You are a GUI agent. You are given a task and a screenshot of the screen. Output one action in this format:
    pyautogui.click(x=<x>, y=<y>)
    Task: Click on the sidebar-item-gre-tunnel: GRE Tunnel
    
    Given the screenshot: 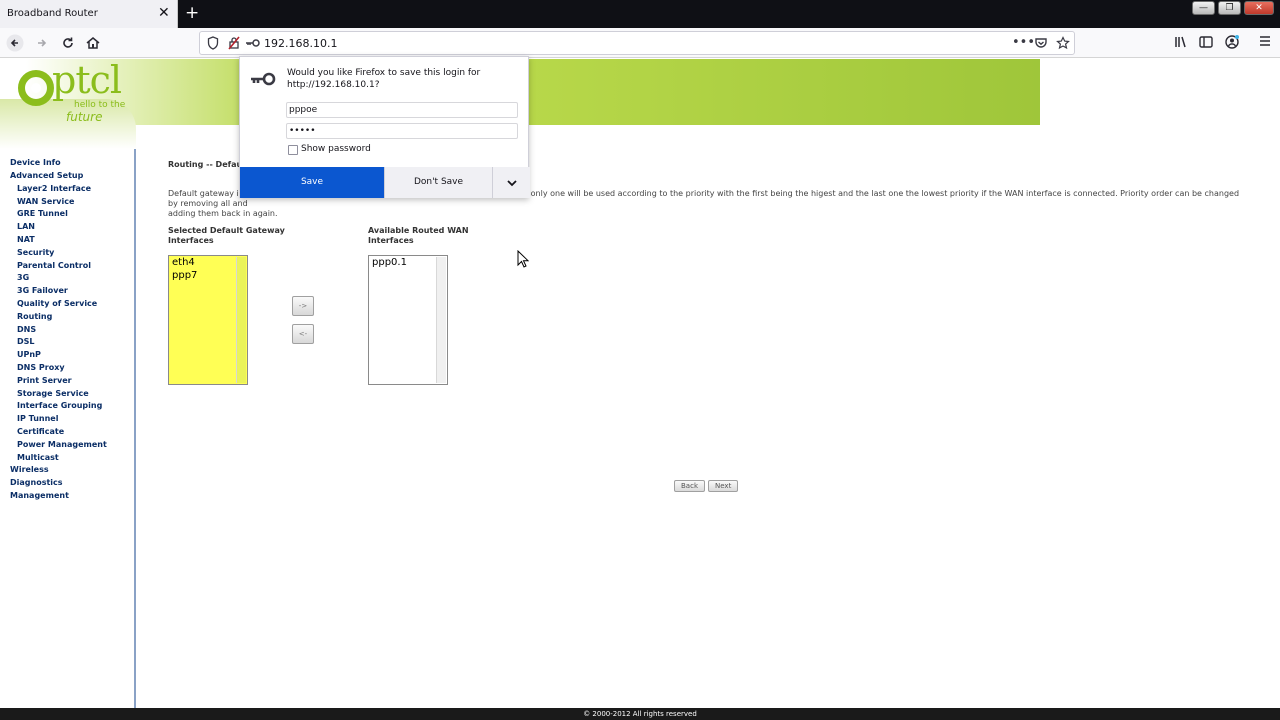 What is the action you would take?
    pyautogui.click(x=42, y=213)
    